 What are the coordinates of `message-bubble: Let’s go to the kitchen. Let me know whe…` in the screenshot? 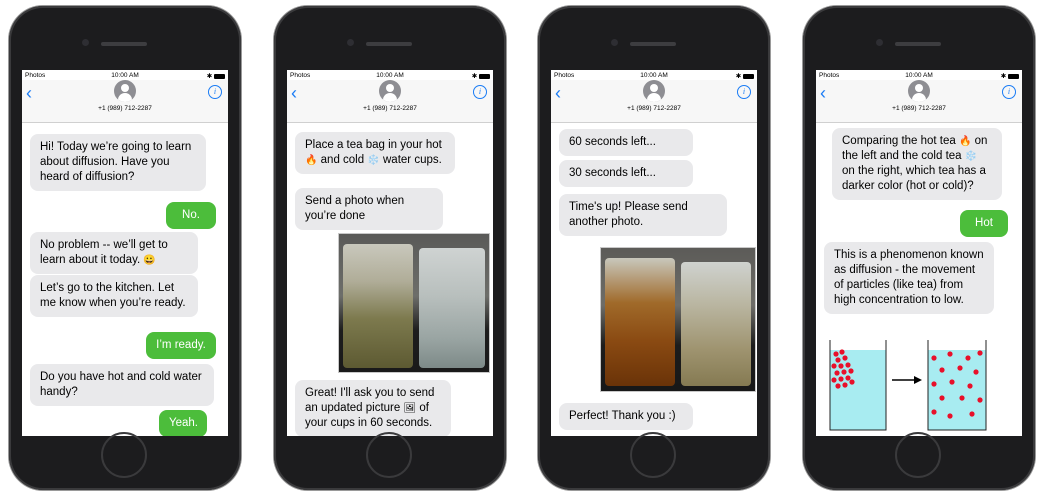 It's located at (114, 296).